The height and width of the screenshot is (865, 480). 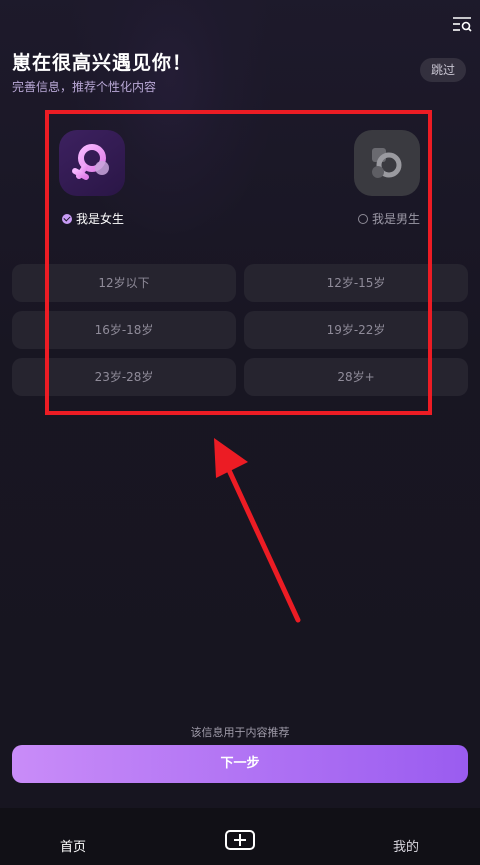 What do you see at coordinates (240, 764) in the screenshot?
I see `next-step-button: 下一步` at bounding box center [240, 764].